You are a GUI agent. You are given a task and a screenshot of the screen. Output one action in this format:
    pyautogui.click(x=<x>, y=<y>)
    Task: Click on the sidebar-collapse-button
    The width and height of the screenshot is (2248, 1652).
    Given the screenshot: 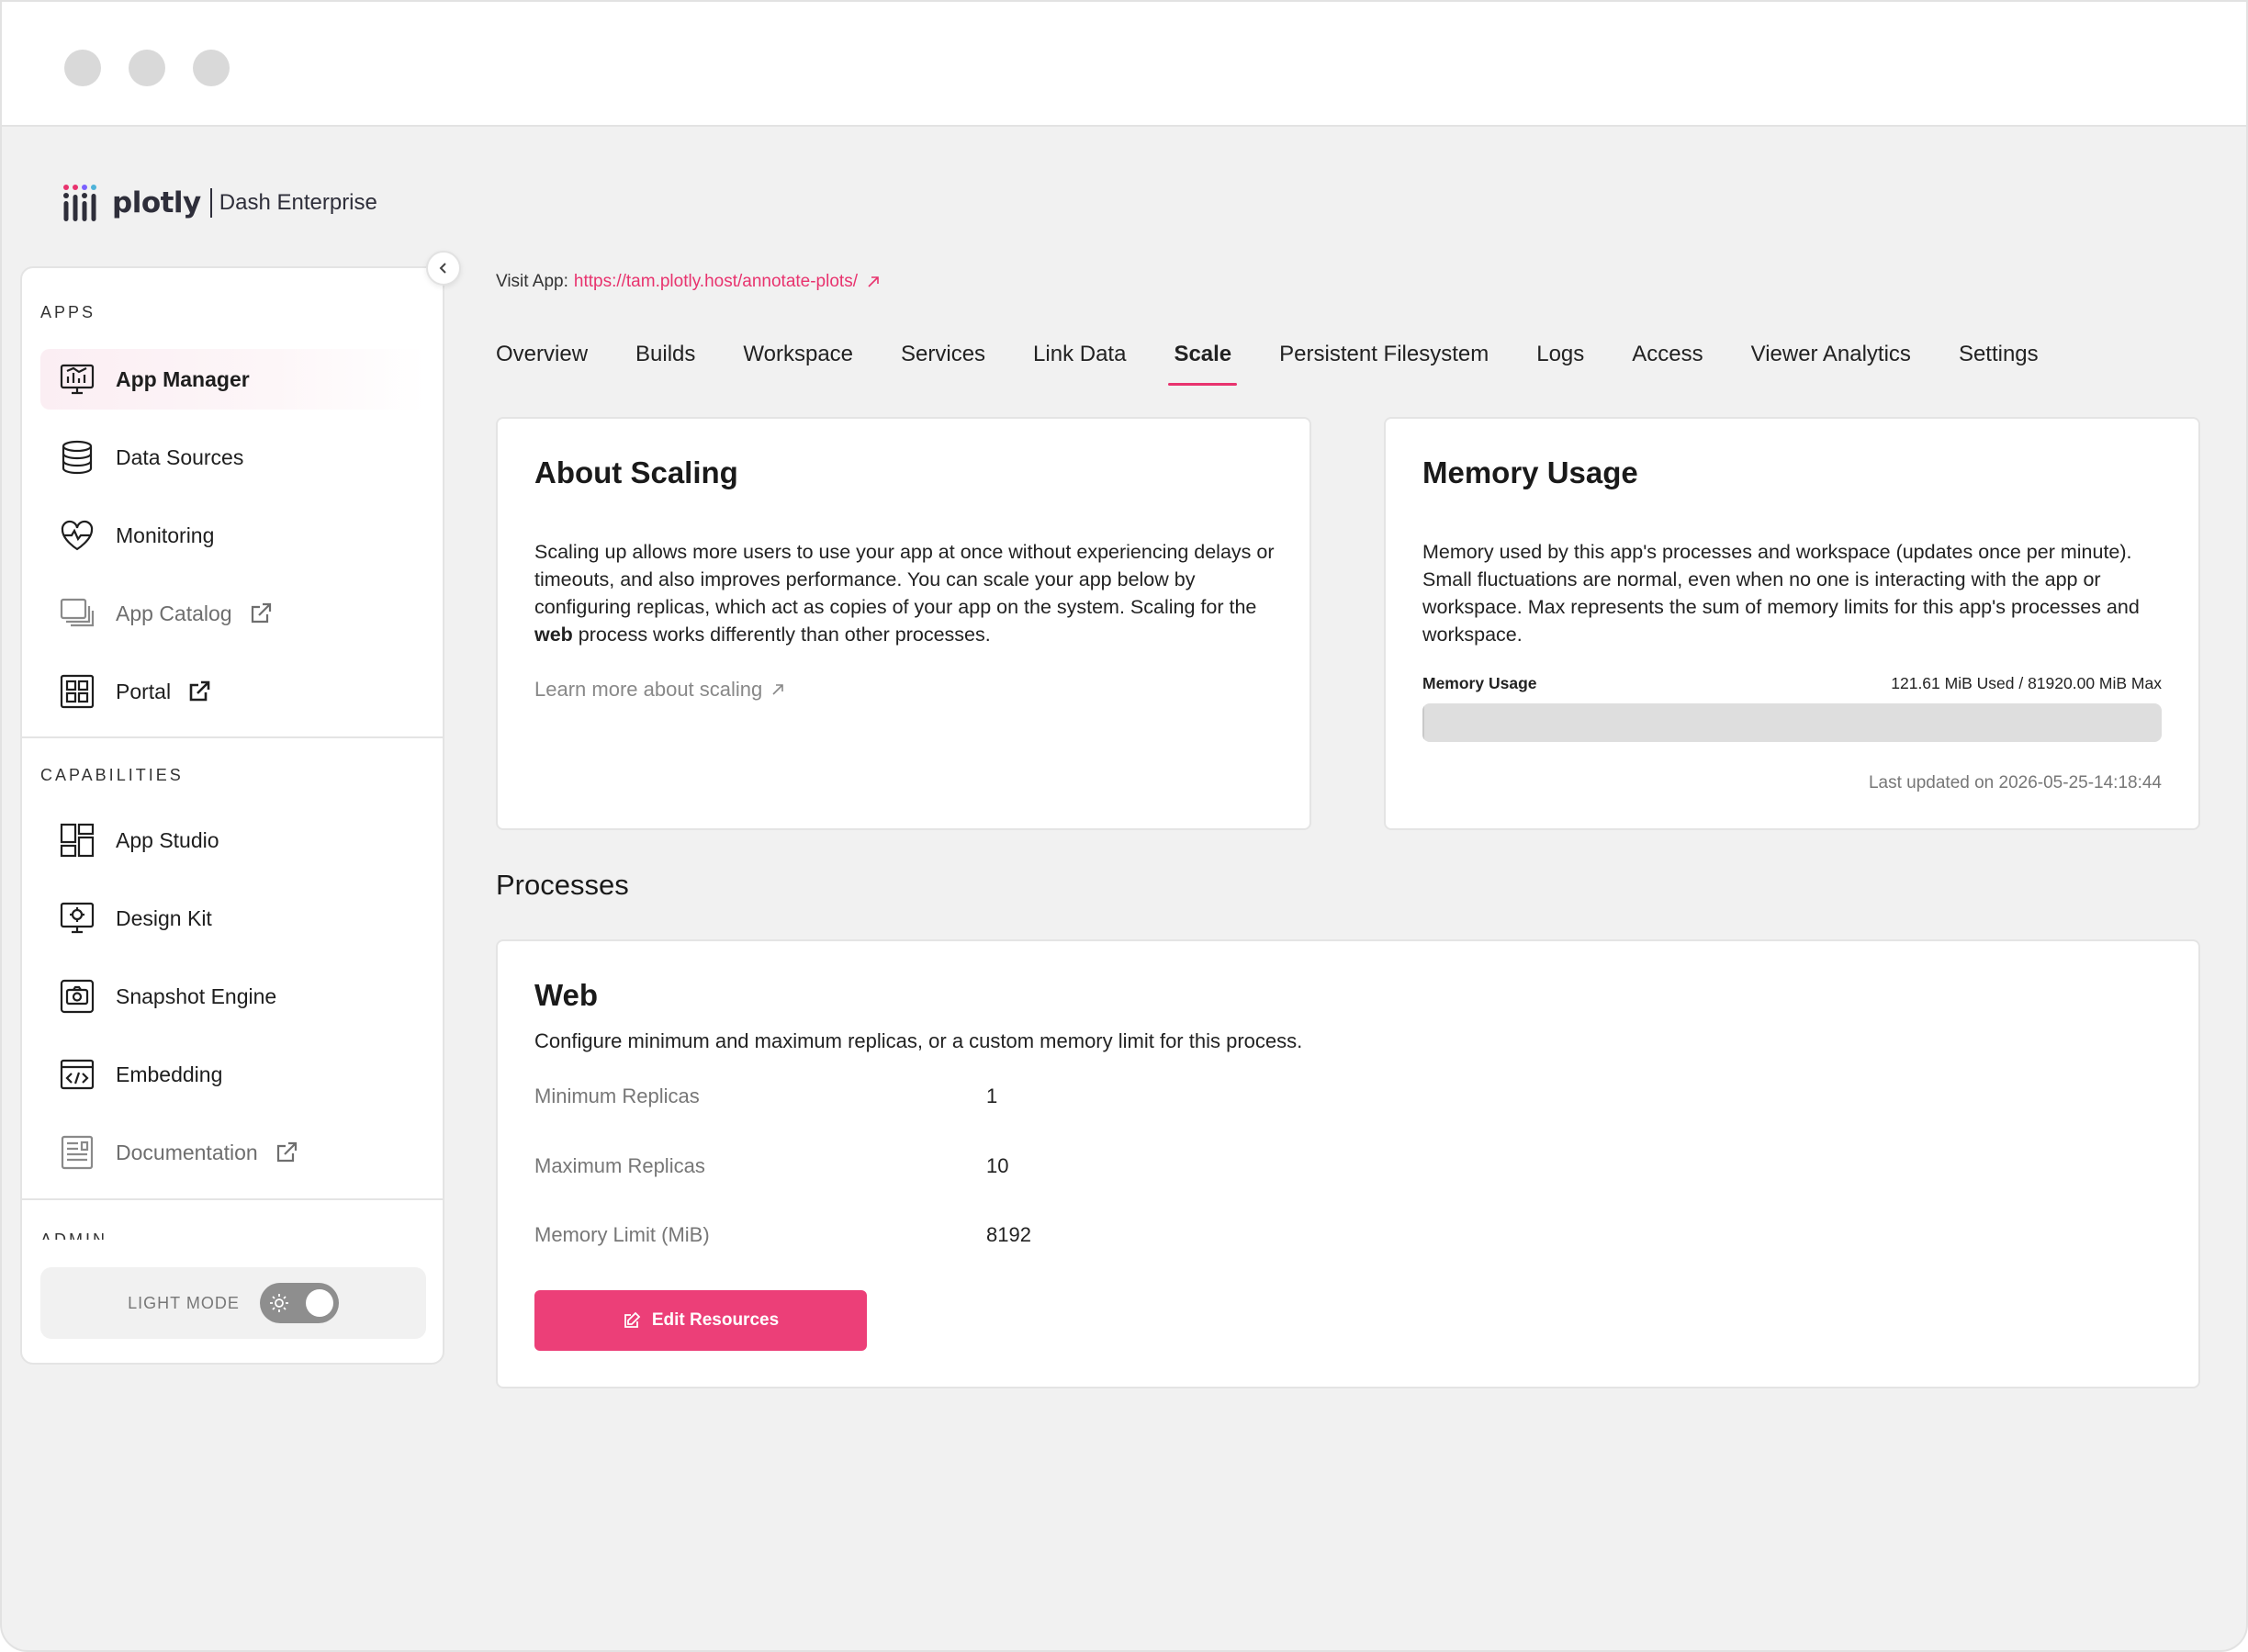 What is the action you would take?
    pyautogui.click(x=443, y=268)
    